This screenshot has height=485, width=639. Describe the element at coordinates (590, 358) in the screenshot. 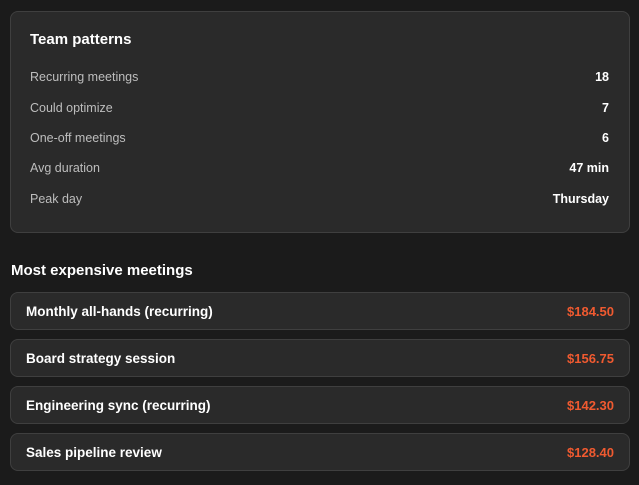

I see `meeting-cost: $156.75` at that location.